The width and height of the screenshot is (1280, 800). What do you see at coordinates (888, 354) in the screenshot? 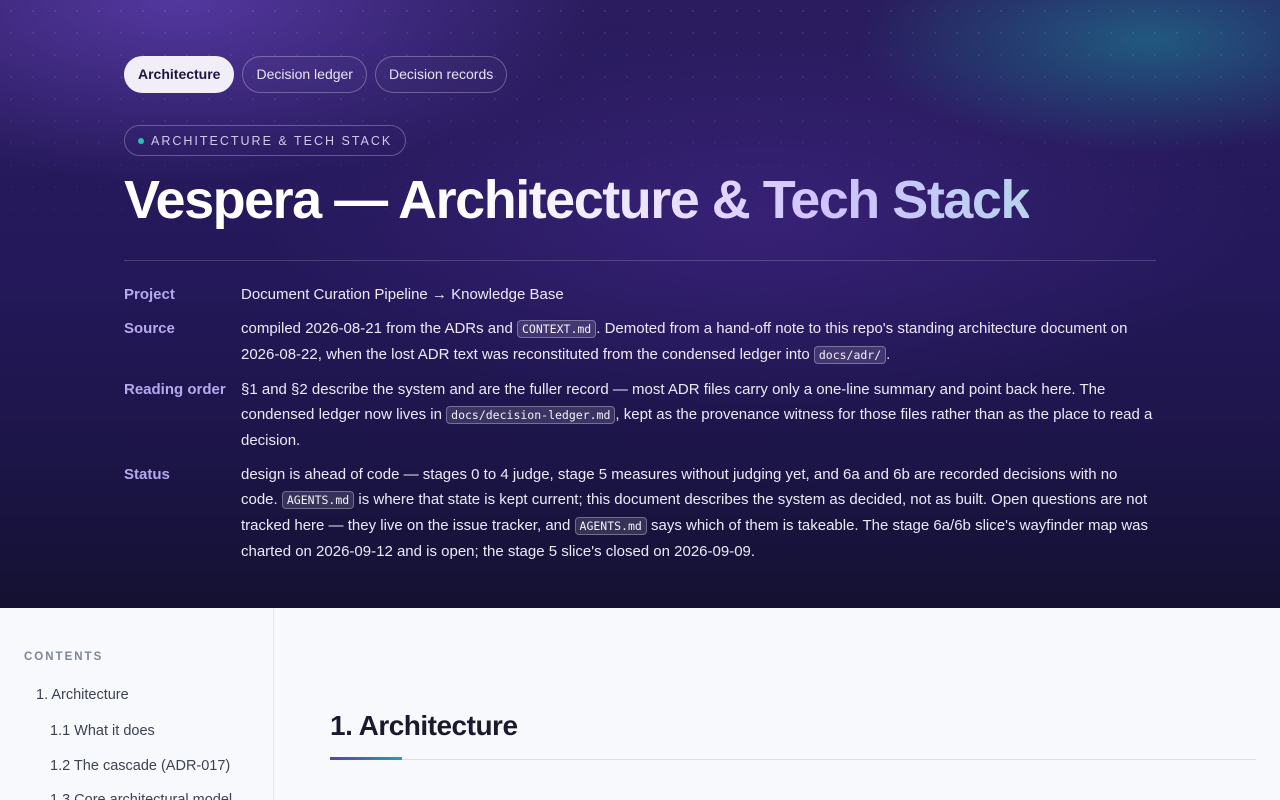
I see `meta-text: .` at bounding box center [888, 354].